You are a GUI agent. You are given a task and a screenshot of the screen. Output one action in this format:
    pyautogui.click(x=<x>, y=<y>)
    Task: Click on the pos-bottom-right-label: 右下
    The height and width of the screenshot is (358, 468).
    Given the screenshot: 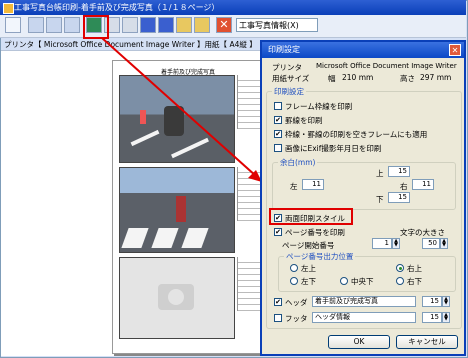 What is the action you would take?
    pyautogui.click(x=414, y=281)
    